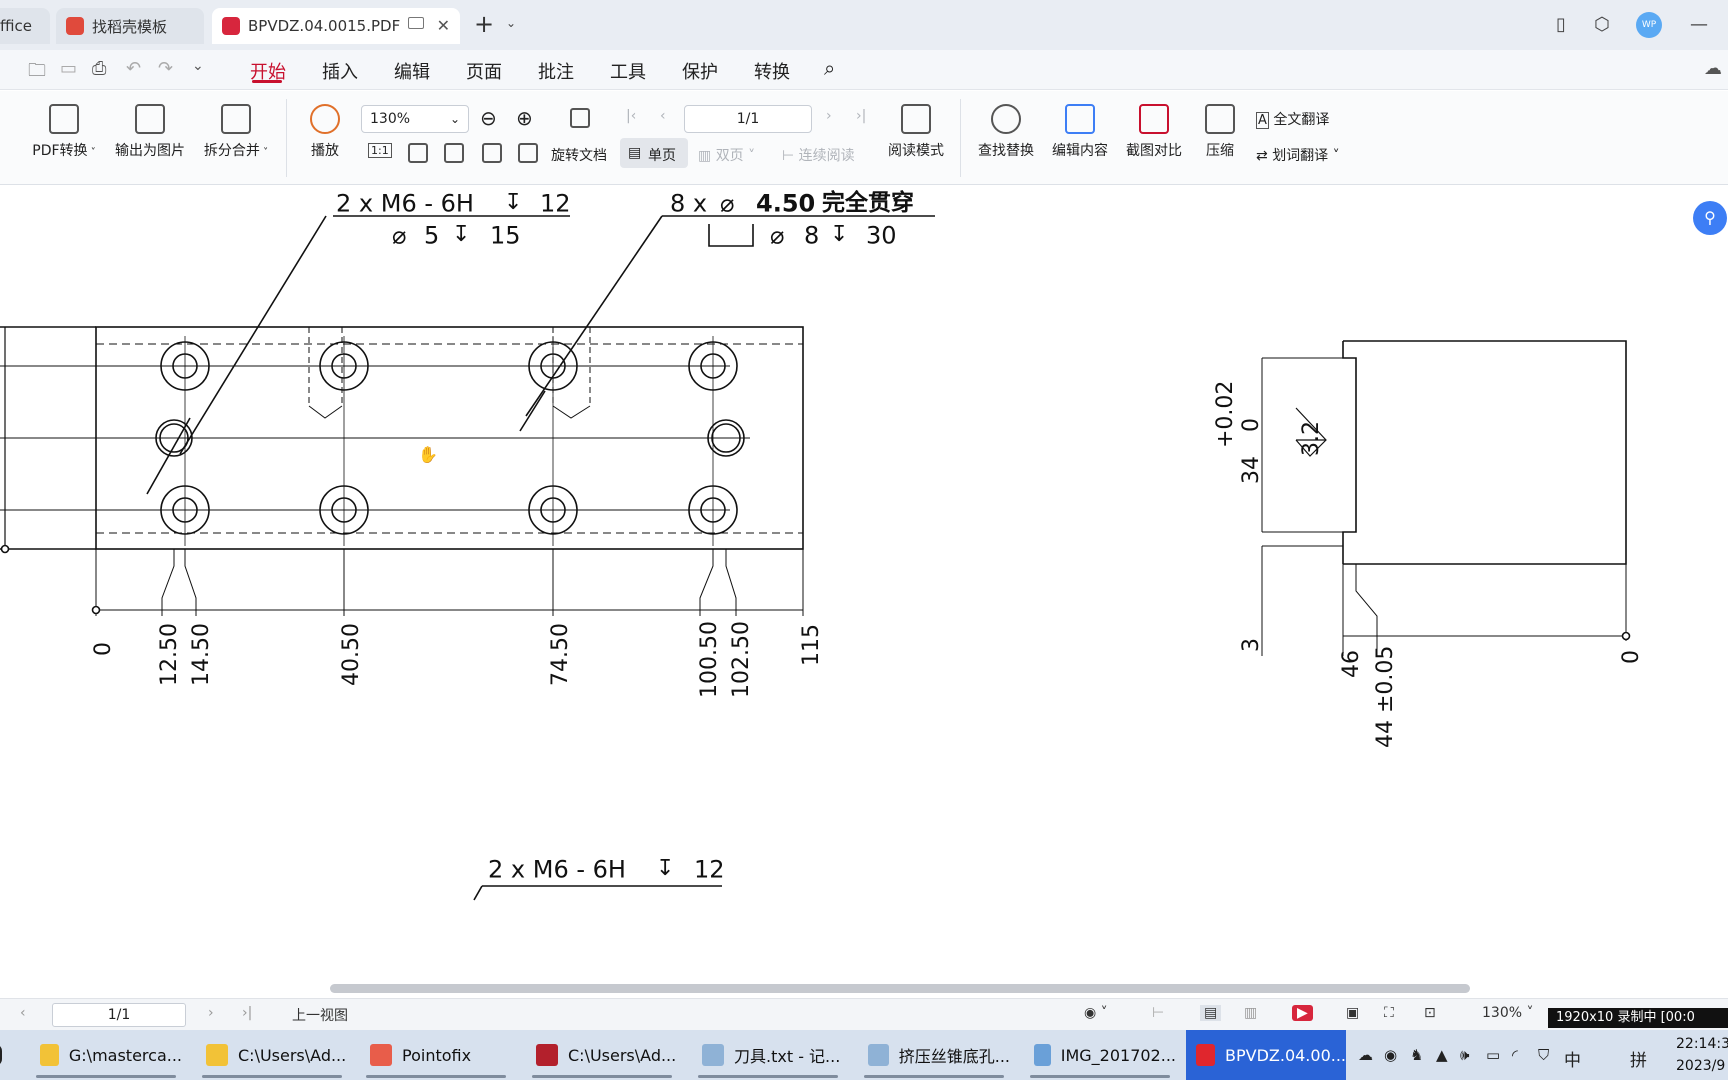 This screenshot has width=1728, height=1080. I want to click on photo-icon, so click(1042, 1055).